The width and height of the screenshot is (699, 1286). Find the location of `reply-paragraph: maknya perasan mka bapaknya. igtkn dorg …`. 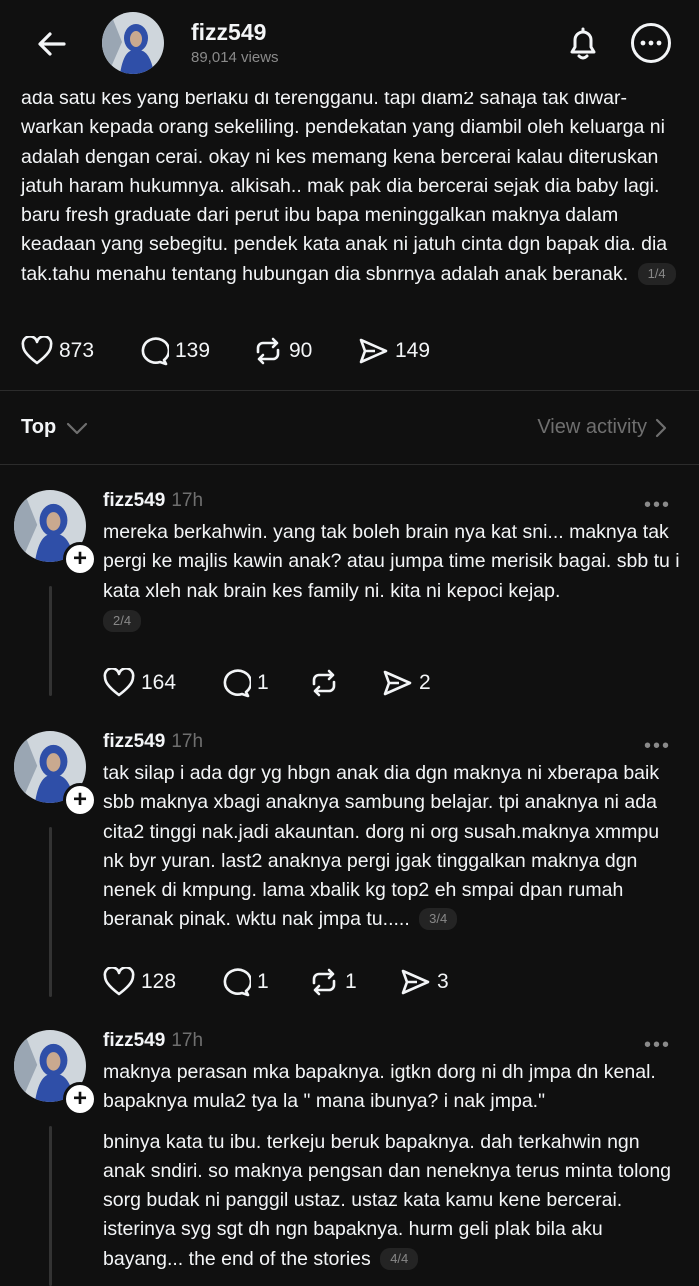

reply-paragraph: maknya perasan mka bapaknya. igtkn dorg … is located at coordinates (379, 1087).